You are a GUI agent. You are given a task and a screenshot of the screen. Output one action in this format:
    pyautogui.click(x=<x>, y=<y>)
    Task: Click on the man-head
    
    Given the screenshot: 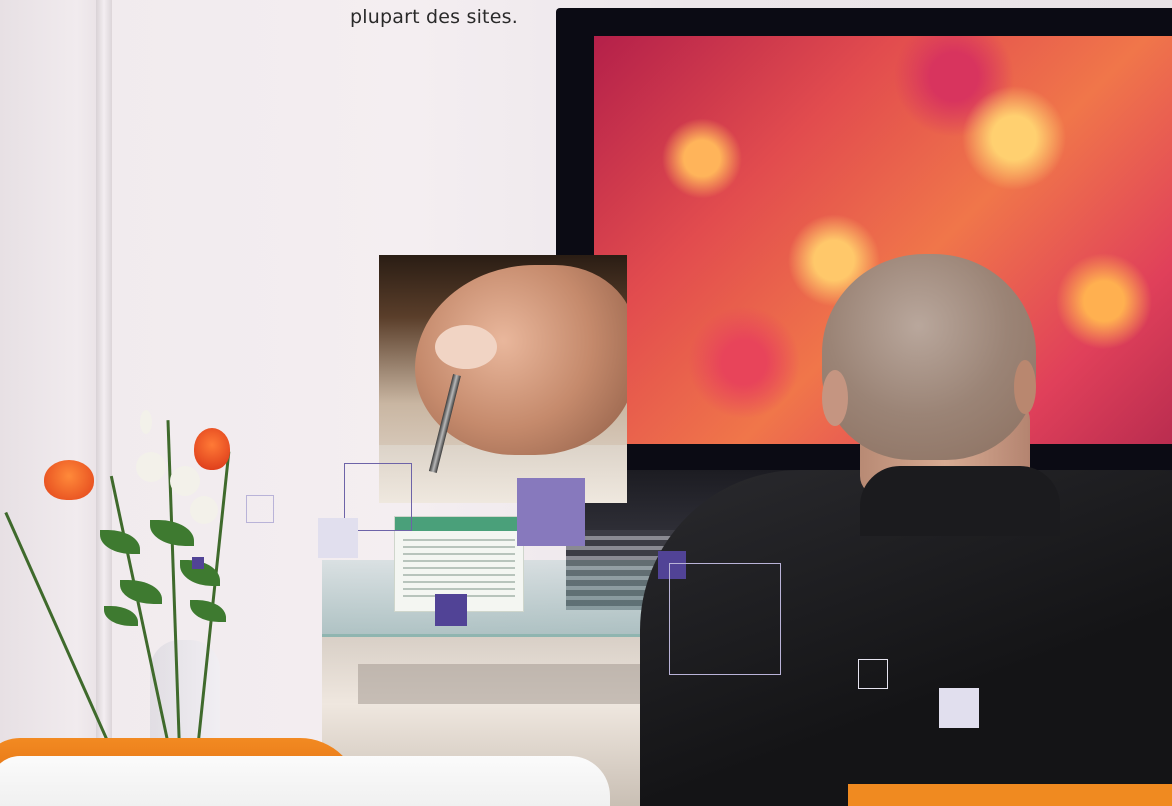 What is the action you would take?
    pyautogui.click(x=929, y=357)
    